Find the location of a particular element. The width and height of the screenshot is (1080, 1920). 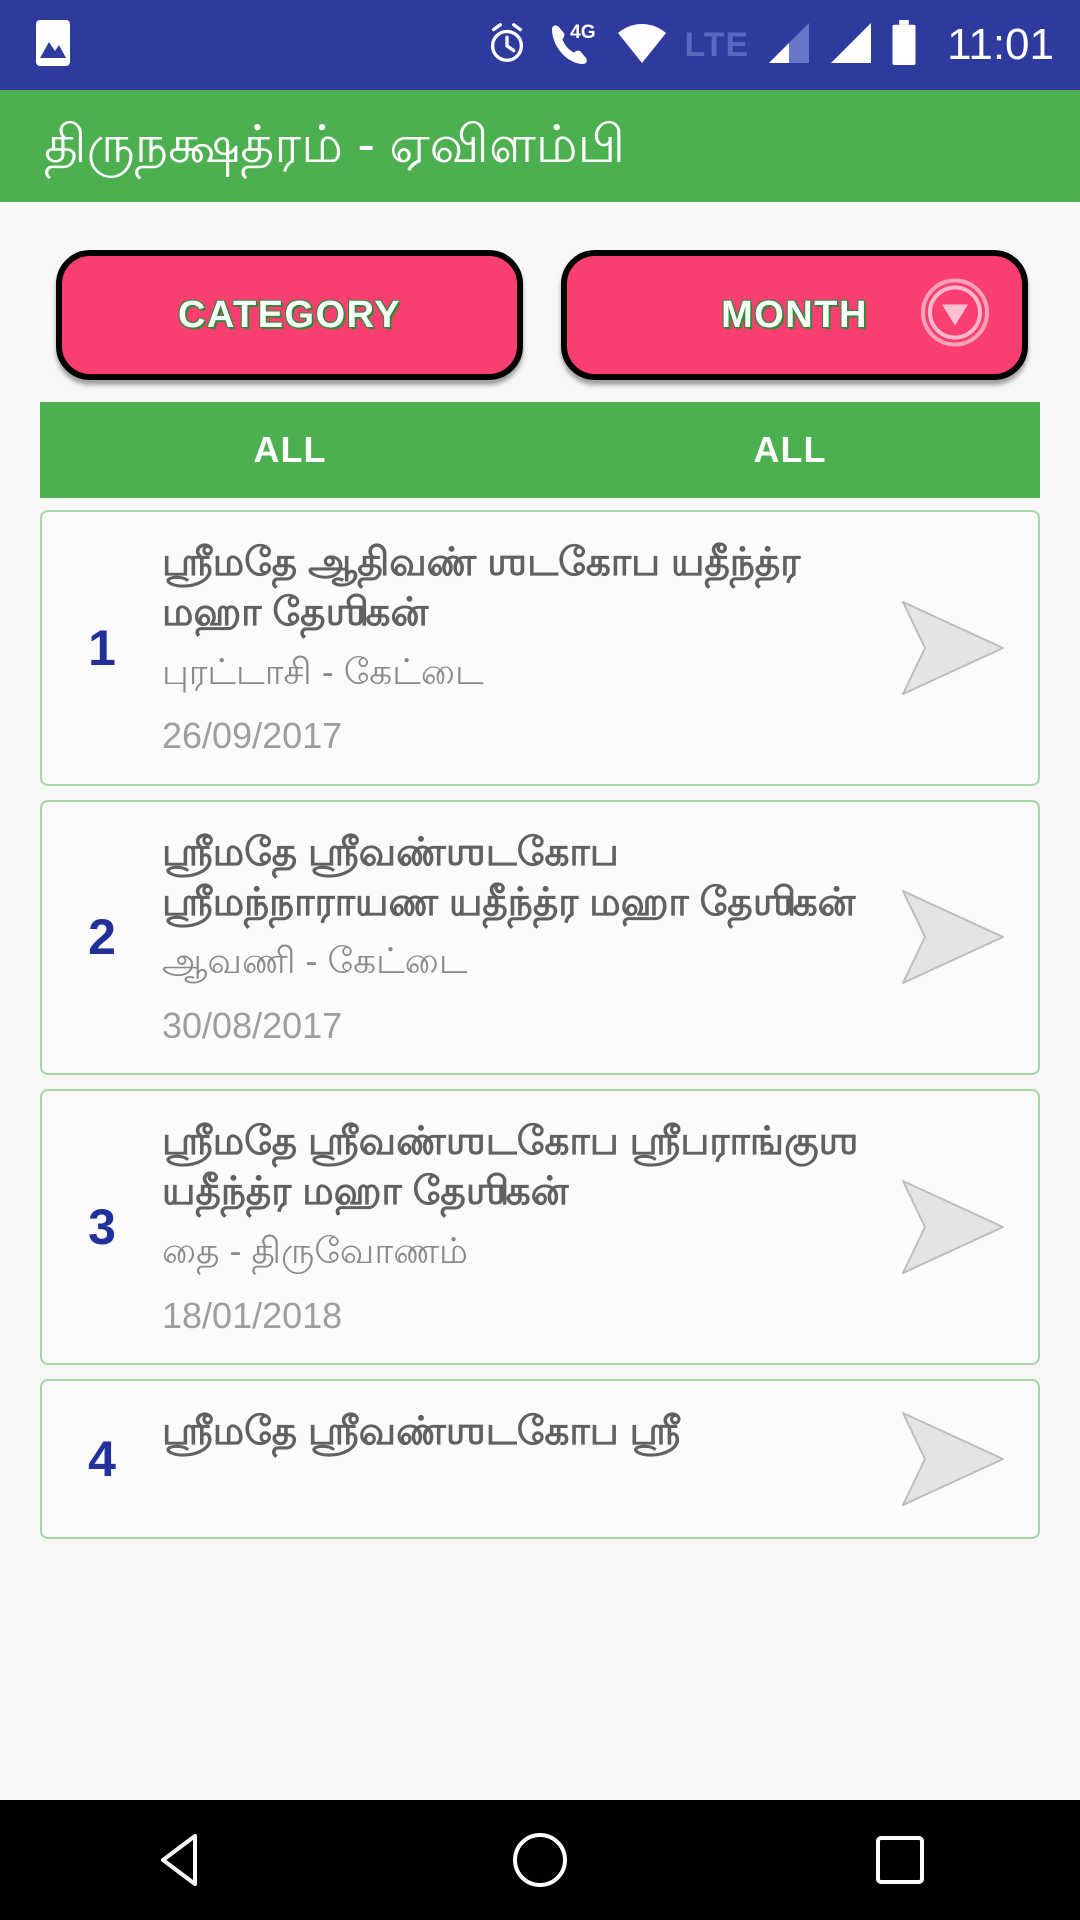

back-triangle-icon is located at coordinates (180, 1860).